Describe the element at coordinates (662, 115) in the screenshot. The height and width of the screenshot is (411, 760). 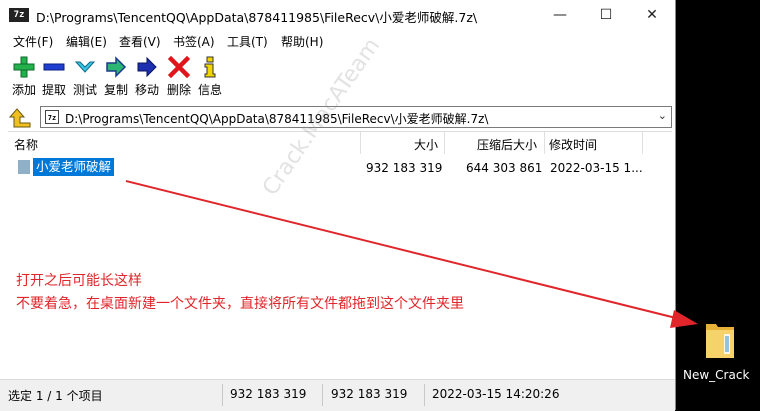
I see `chevron-down-icon: ⌄` at that location.